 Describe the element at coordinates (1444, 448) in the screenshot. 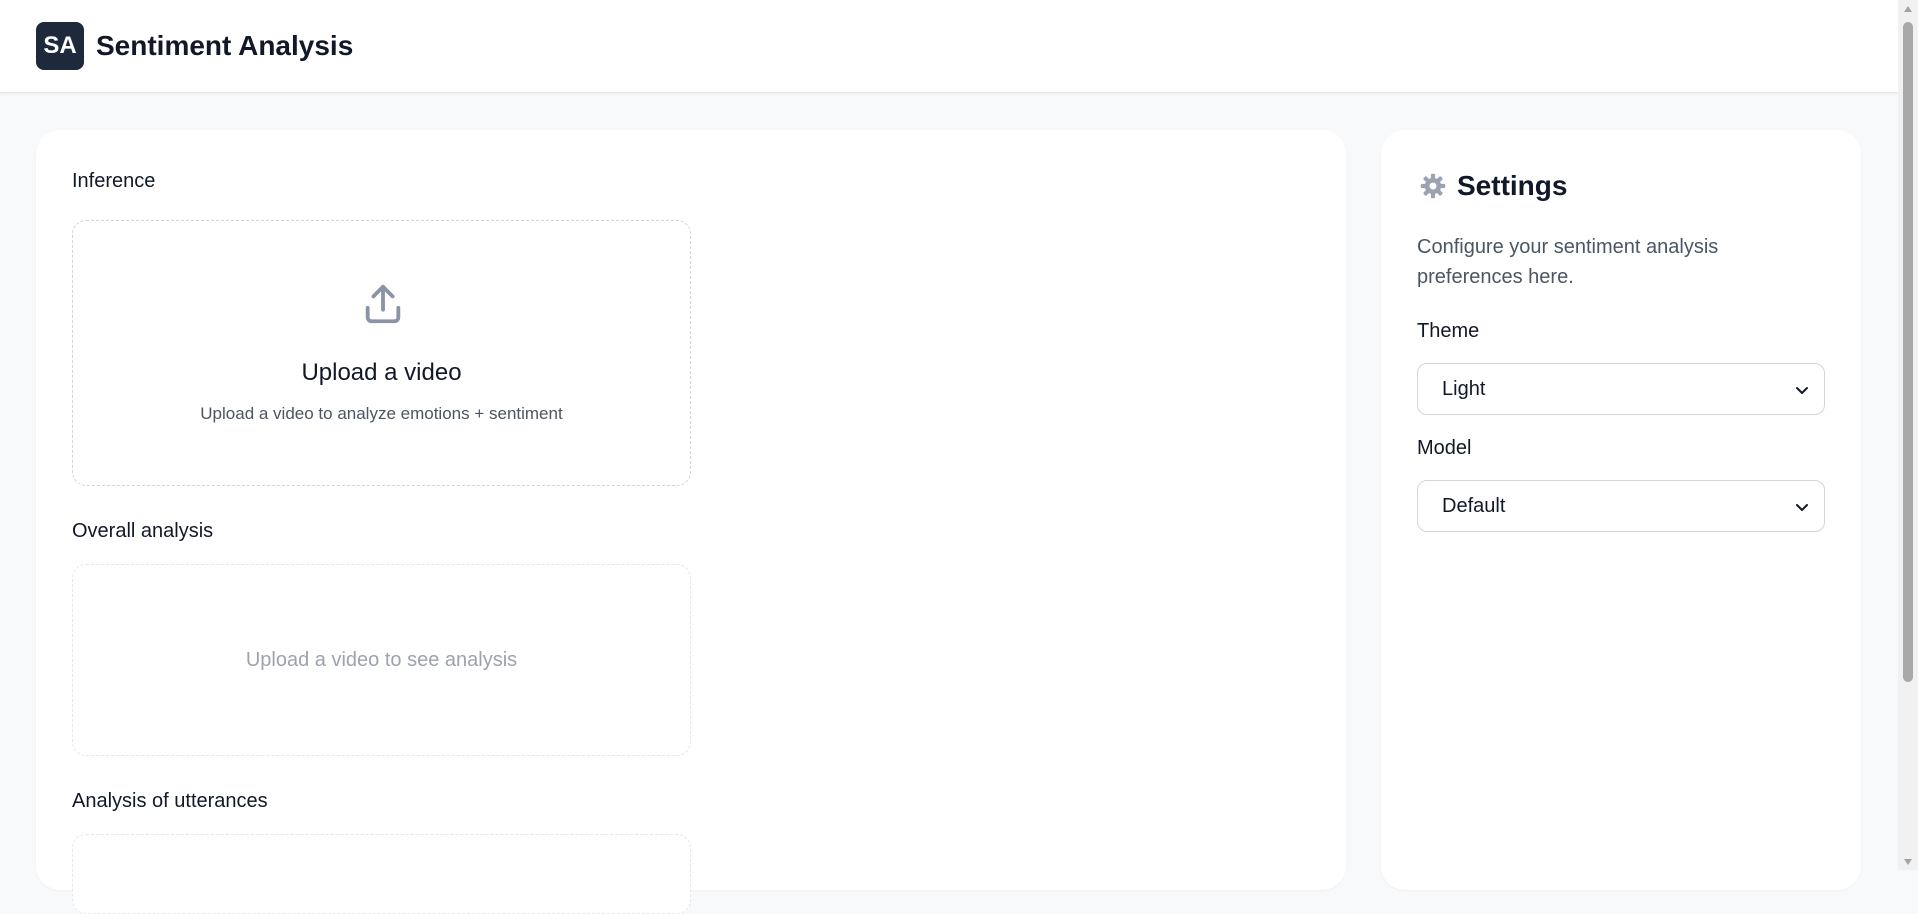

I see `model-label: Model` at that location.